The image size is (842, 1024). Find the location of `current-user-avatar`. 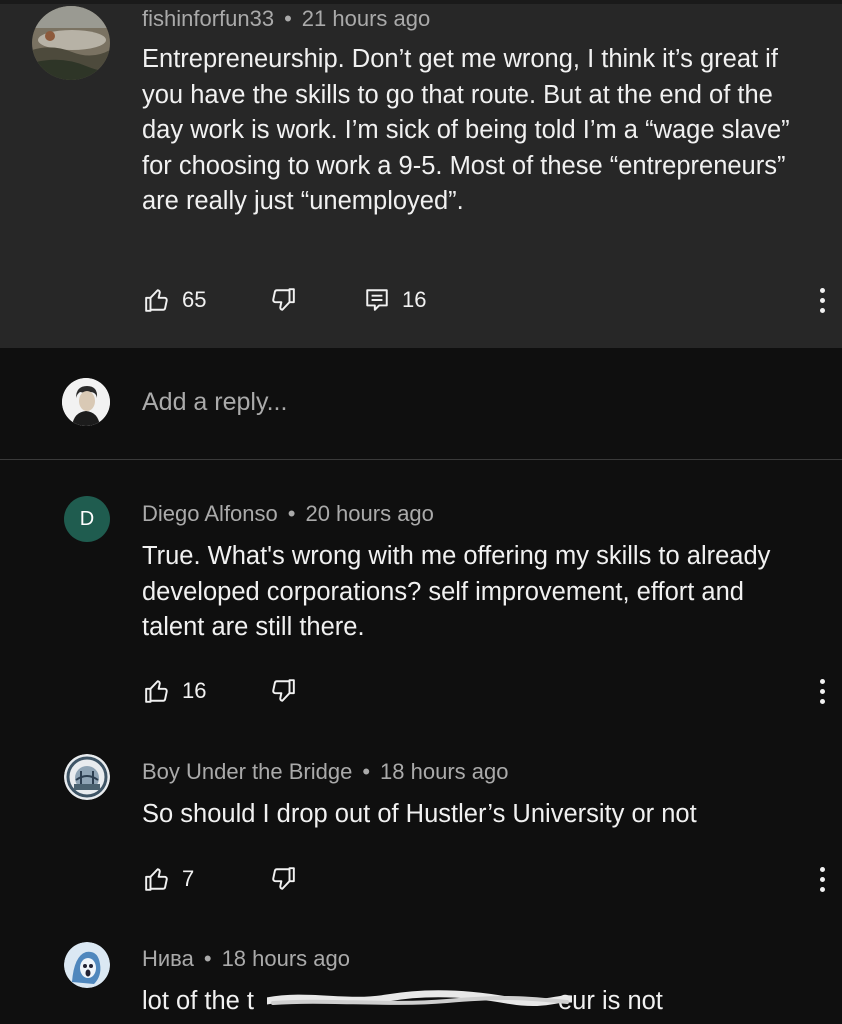

current-user-avatar is located at coordinates (86, 402).